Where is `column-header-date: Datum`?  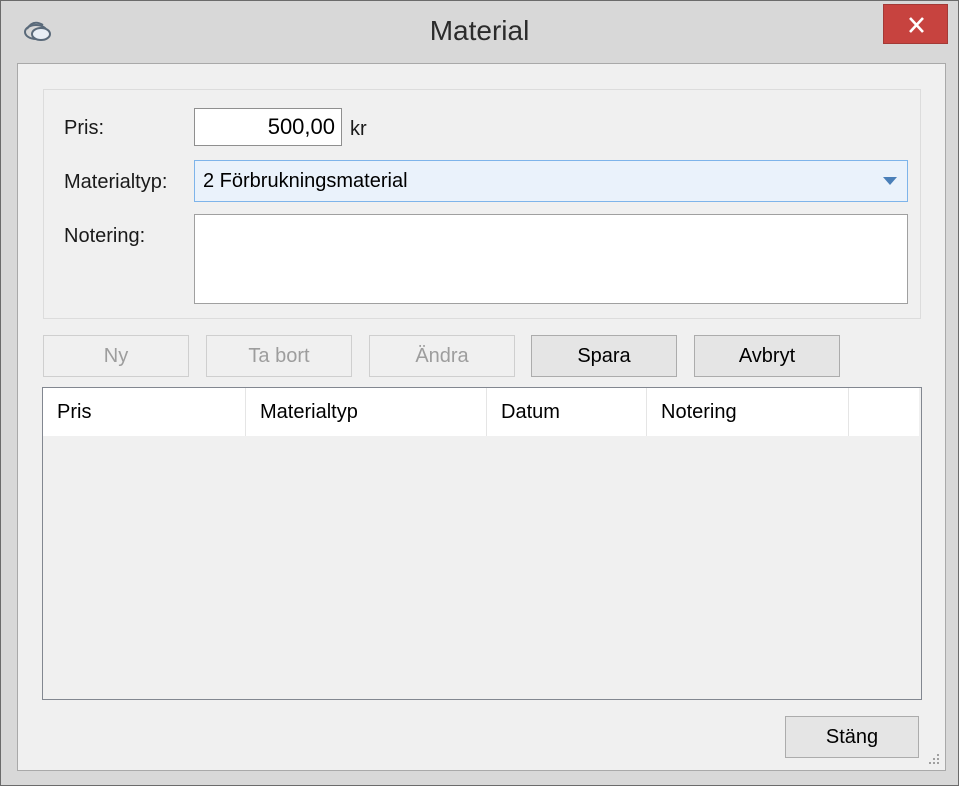 column-header-date: Datum is located at coordinates (567, 412).